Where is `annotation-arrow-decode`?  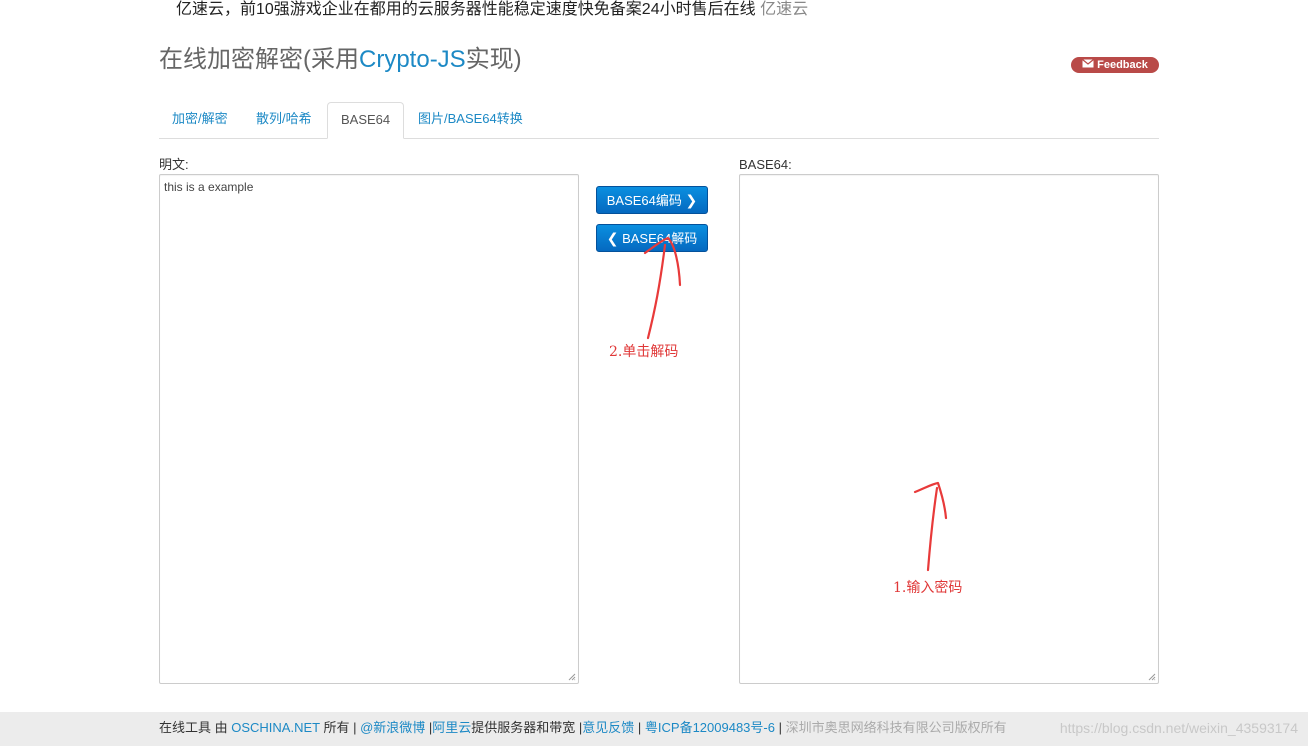
annotation-arrow-decode is located at coordinates (662, 288).